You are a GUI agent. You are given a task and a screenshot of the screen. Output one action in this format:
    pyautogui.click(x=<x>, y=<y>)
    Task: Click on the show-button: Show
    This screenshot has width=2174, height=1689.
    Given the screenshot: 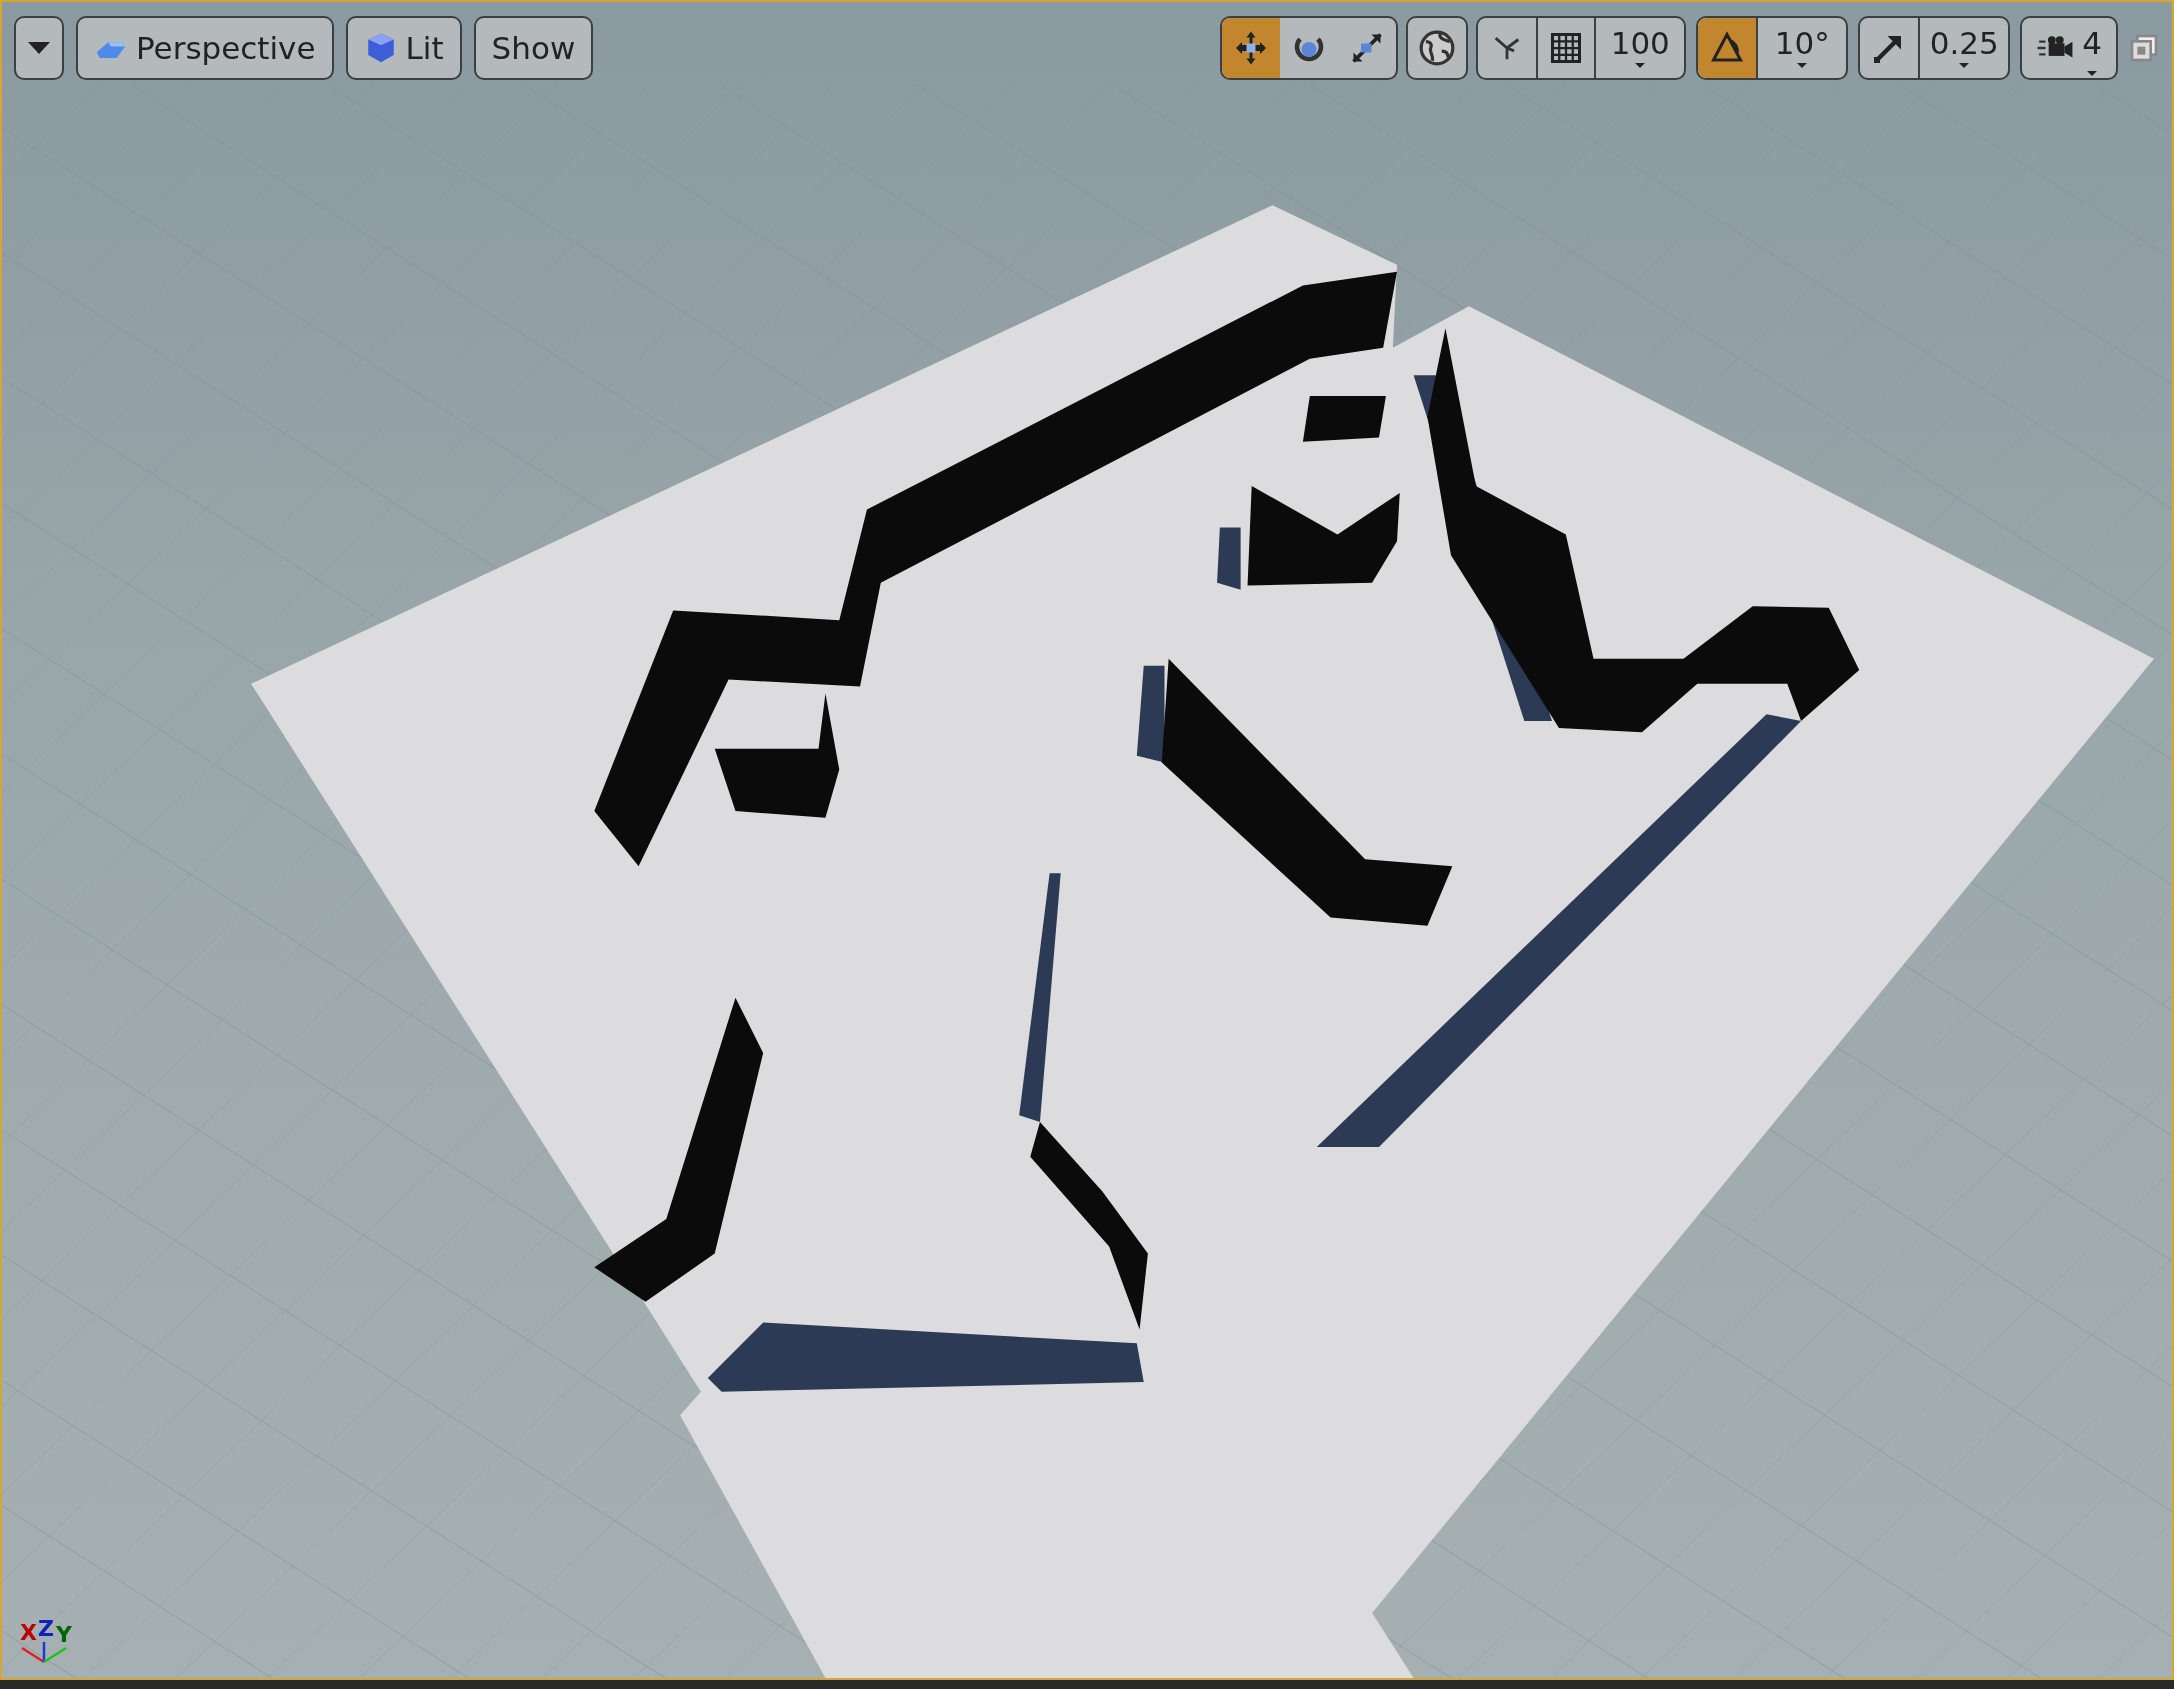 What is the action you would take?
    pyautogui.click(x=533, y=48)
    